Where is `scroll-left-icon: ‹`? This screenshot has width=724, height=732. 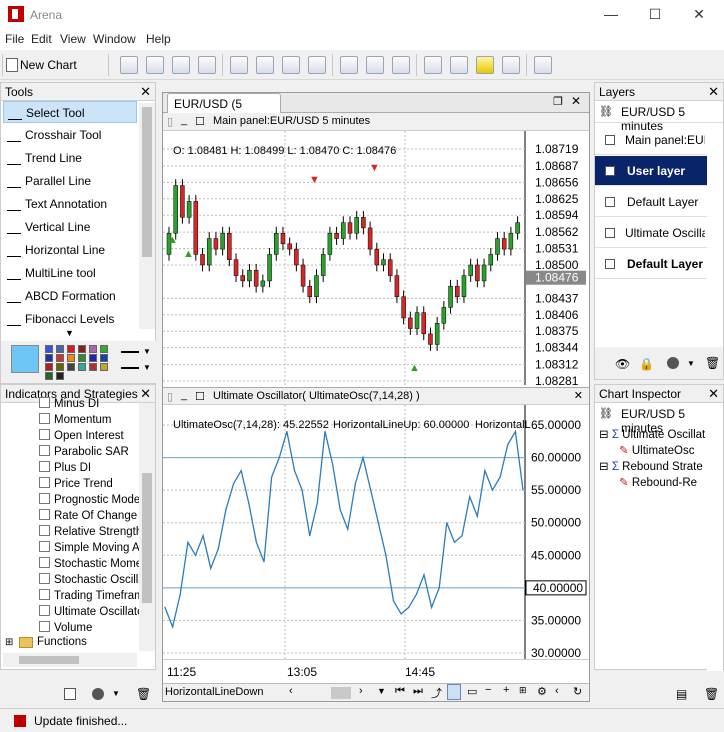
scroll-left-icon: ‹ is located at coordinates (291, 691).